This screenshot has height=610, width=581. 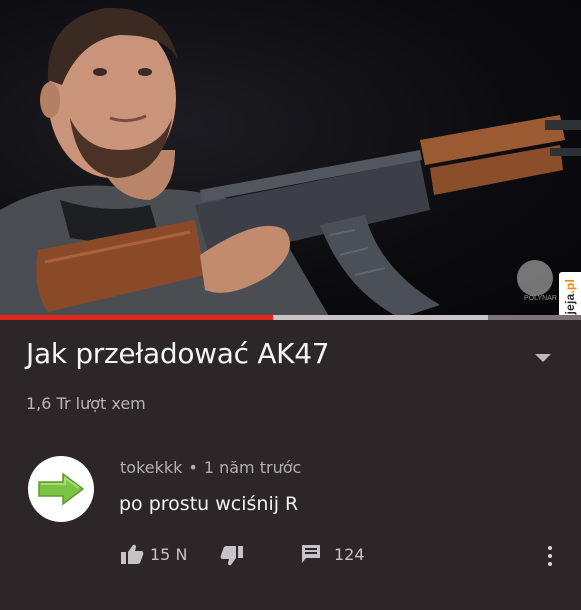 What do you see at coordinates (169, 554) in the screenshot?
I see `like-count: 15 N` at bounding box center [169, 554].